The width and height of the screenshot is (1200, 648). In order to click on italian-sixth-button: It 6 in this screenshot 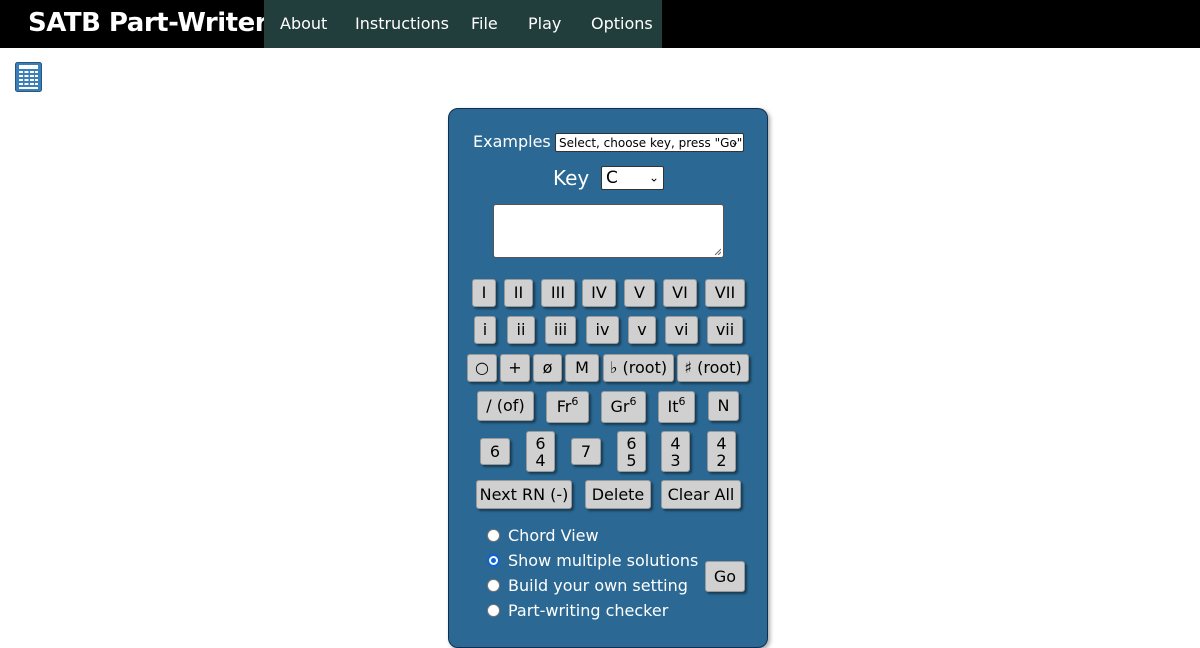, I will do `click(676, 407)`.